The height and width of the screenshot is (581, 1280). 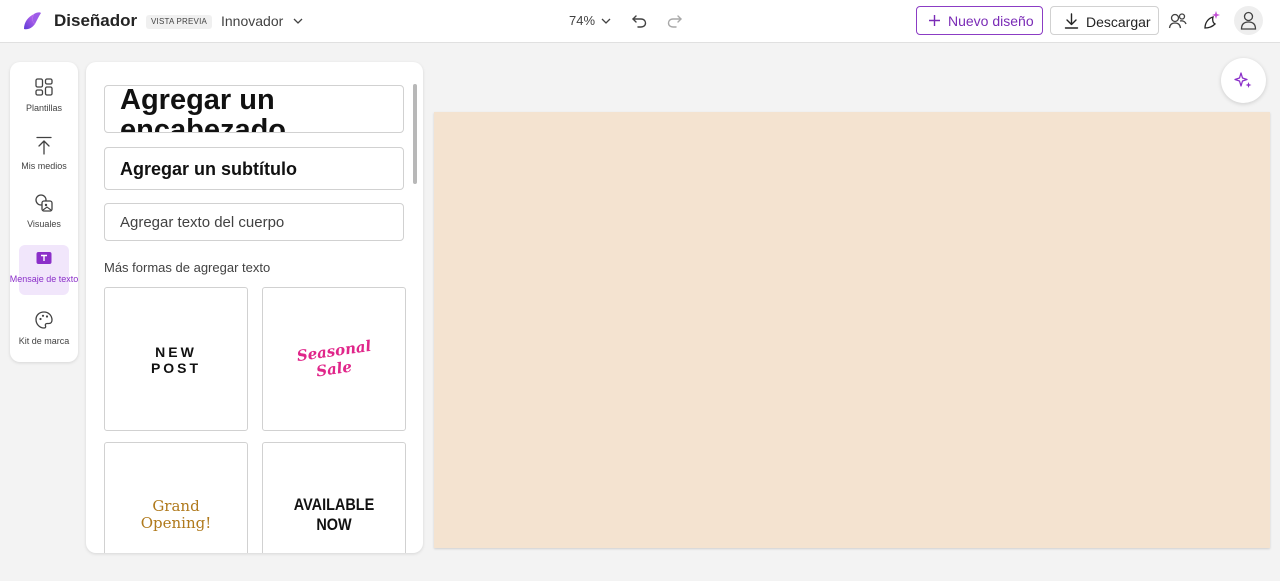 I want to click on add-subtitle-label: Agregar un subtítulo, so click(x=208, y=169).